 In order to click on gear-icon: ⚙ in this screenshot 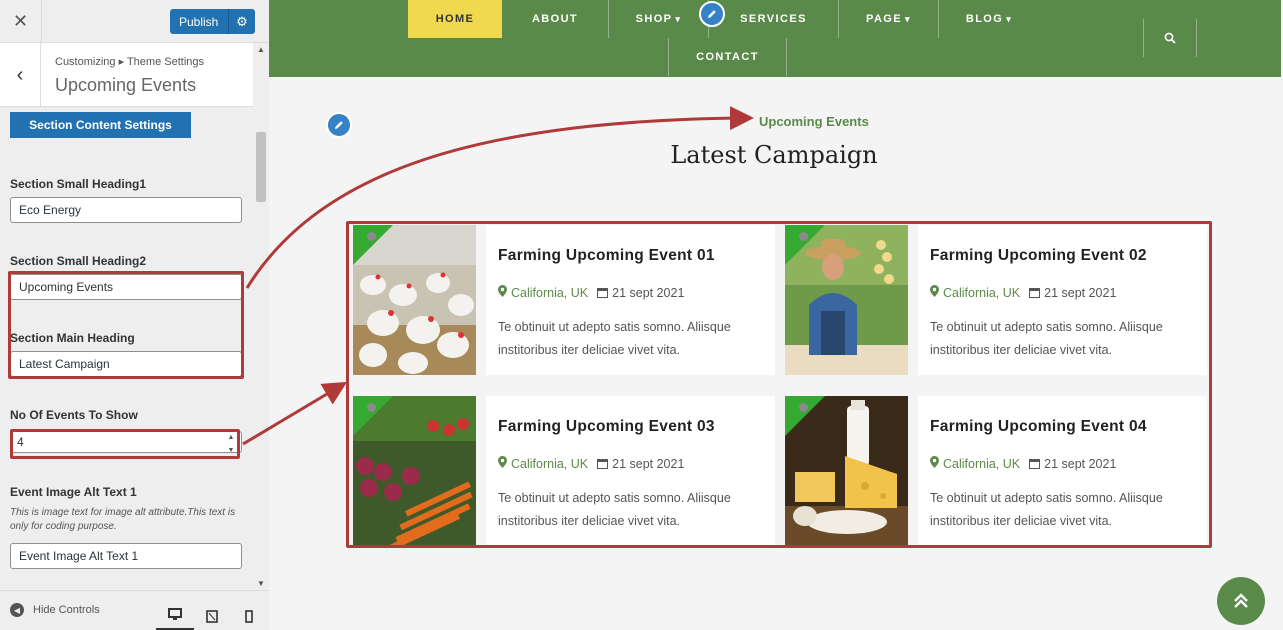, I will do `click(241, 21)`.